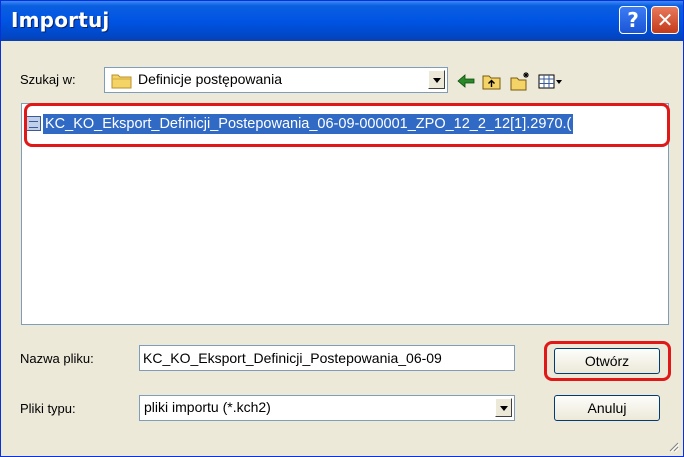  I want to click on new-folder-icon, so click(520, 81).